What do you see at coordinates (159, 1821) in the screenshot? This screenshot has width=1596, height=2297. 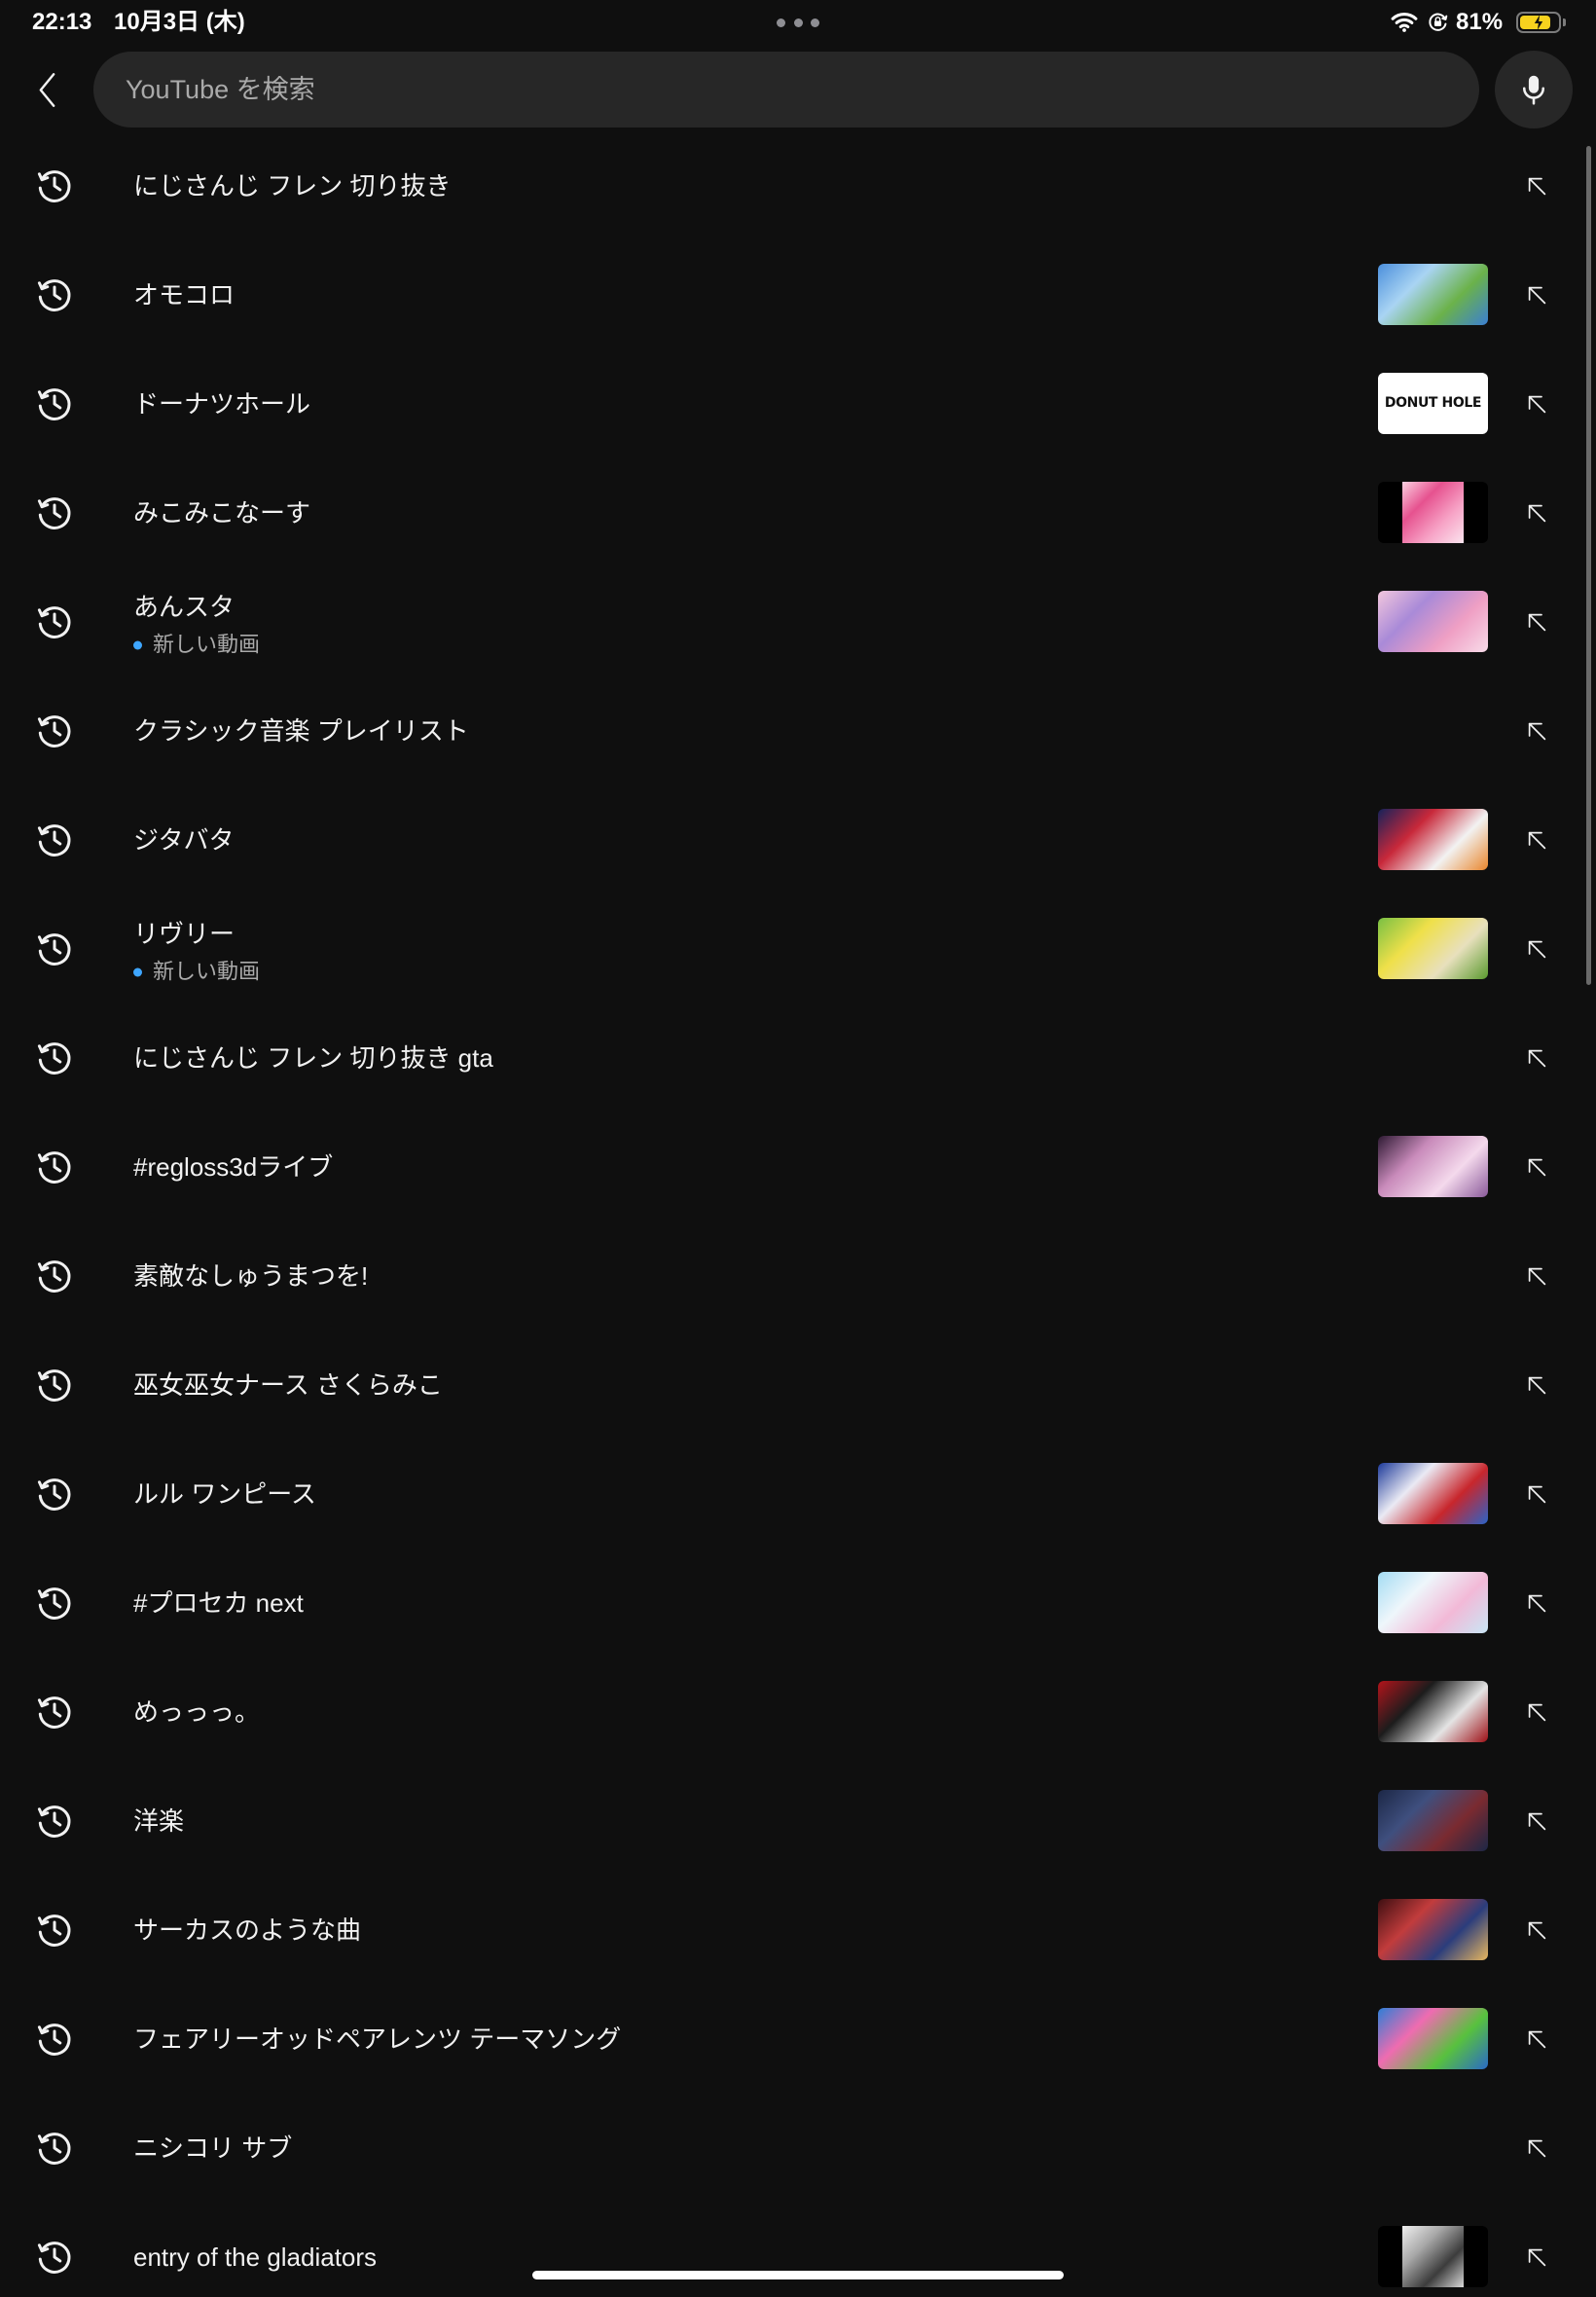 I see `history-item-text: 洋楽` at bounding box center [159, 1821].